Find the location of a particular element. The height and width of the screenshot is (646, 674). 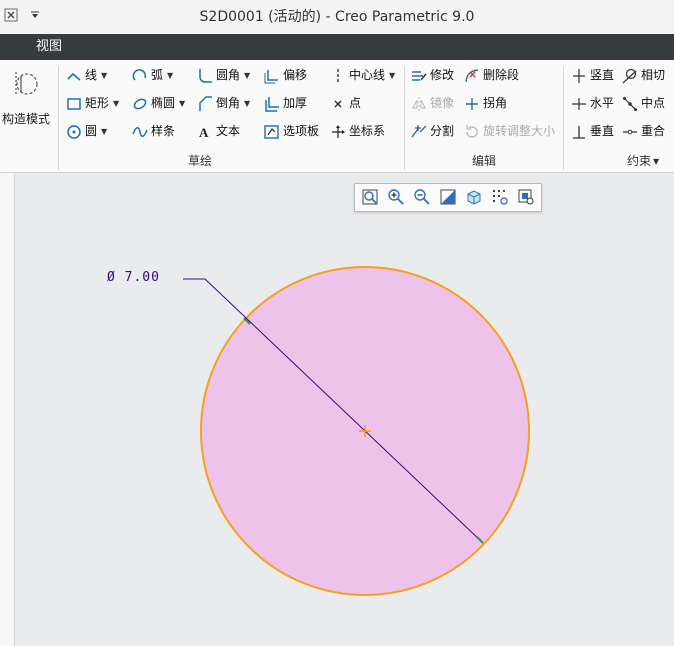

saved-orientations-icon is located at coordinates (526, 197).